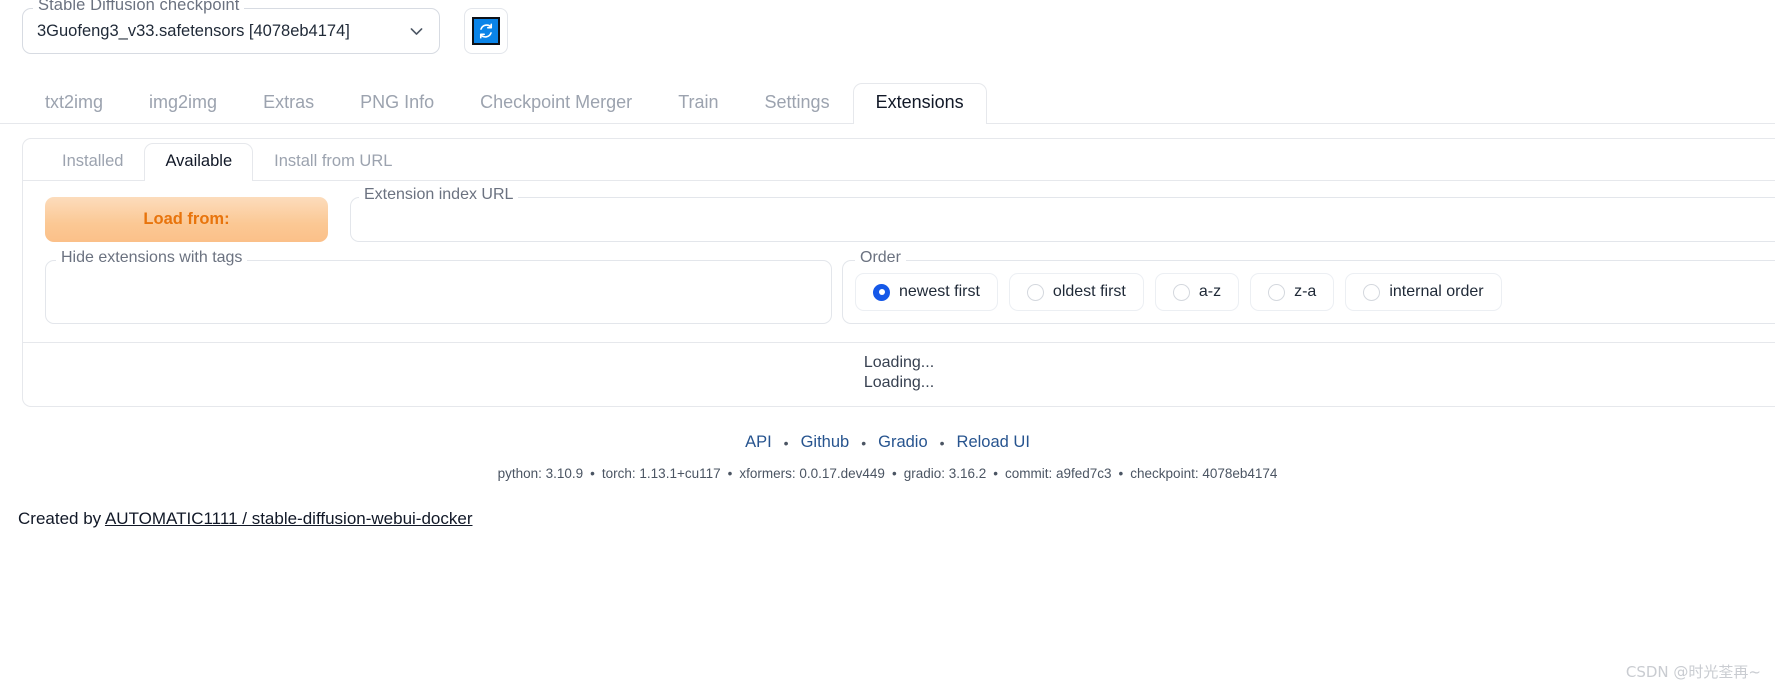  Describe the element at coordinates (1063, 219) in the screenshot. I see `extension-index-url-input` at that location.